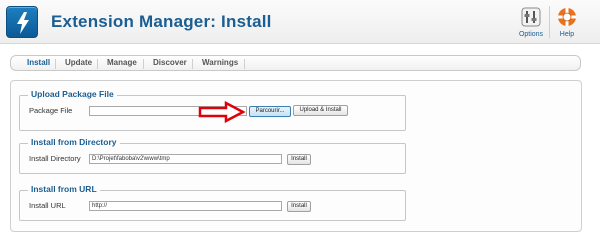 This screenshot has width=600, height=241. I want to click on extension-manager-logo-icon, so click(22, 22).